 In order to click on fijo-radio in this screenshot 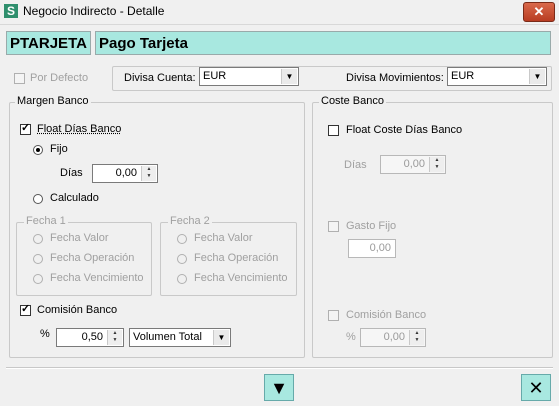, I will do `click(38, 150)`.